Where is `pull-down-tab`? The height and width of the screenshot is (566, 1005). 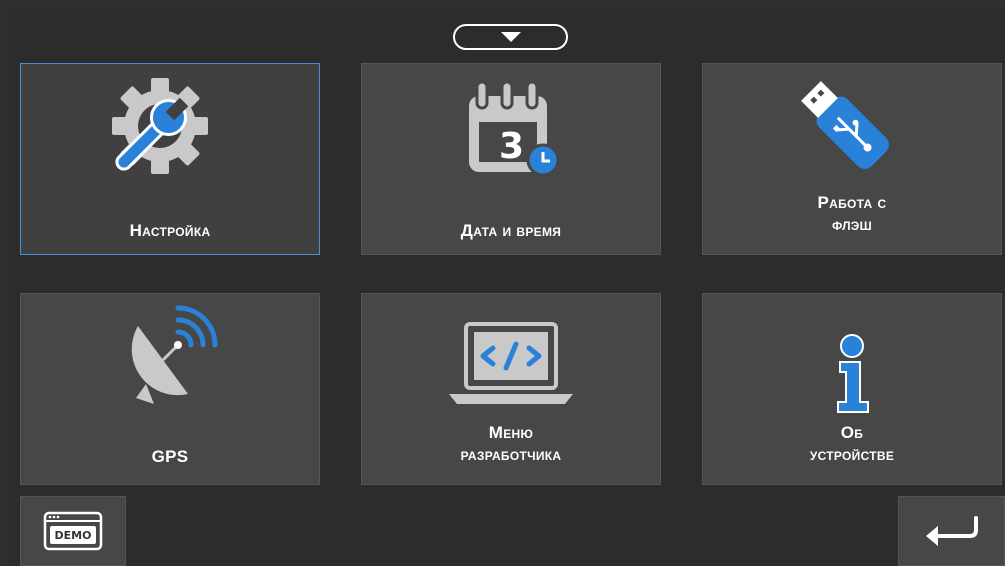
pull-down-tab is located at coordinates (510, 37).